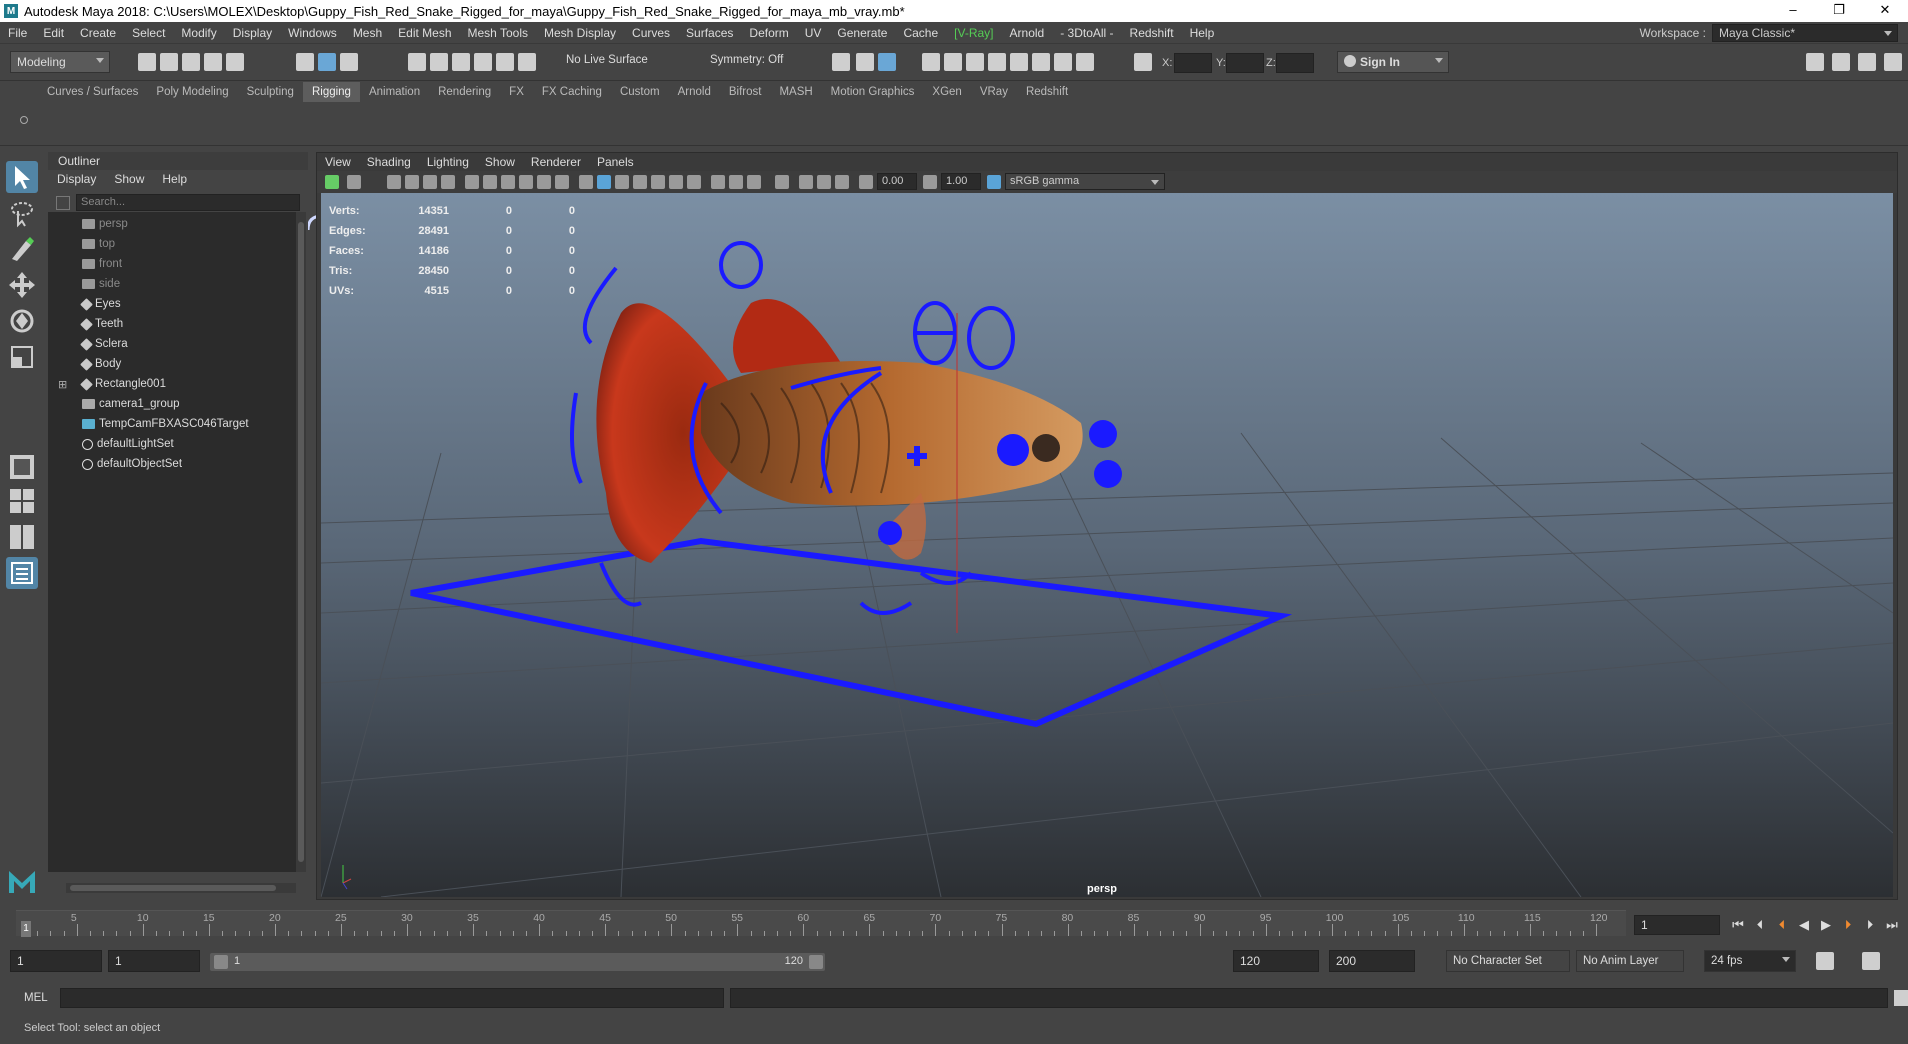 The height and width of the screenshot is (1044, 1908). What do you see at coordinates (448, 162) in the screenshot?
I see `viewport-menu-lighting: Lighting` at bounding box center [448, 162].